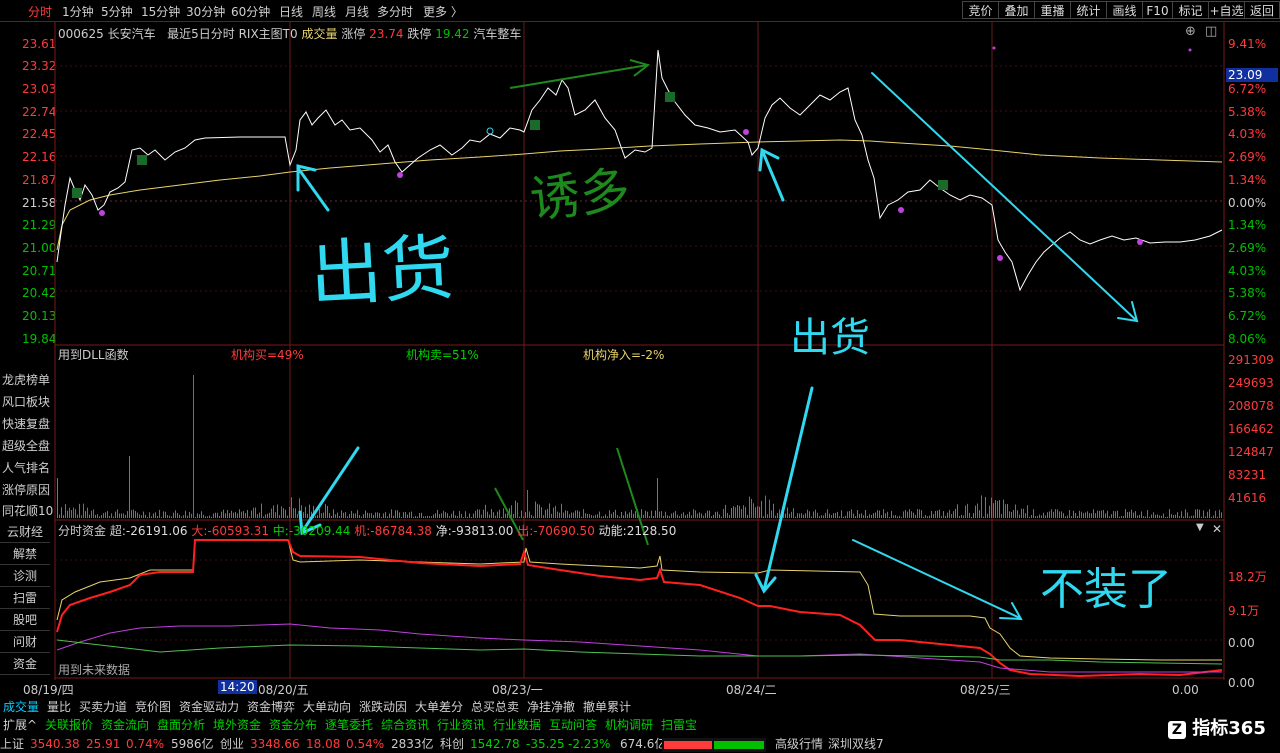 The image size is (1280, 753). I want to click on fund-menu-icon: ▼, so click(1200, 527).